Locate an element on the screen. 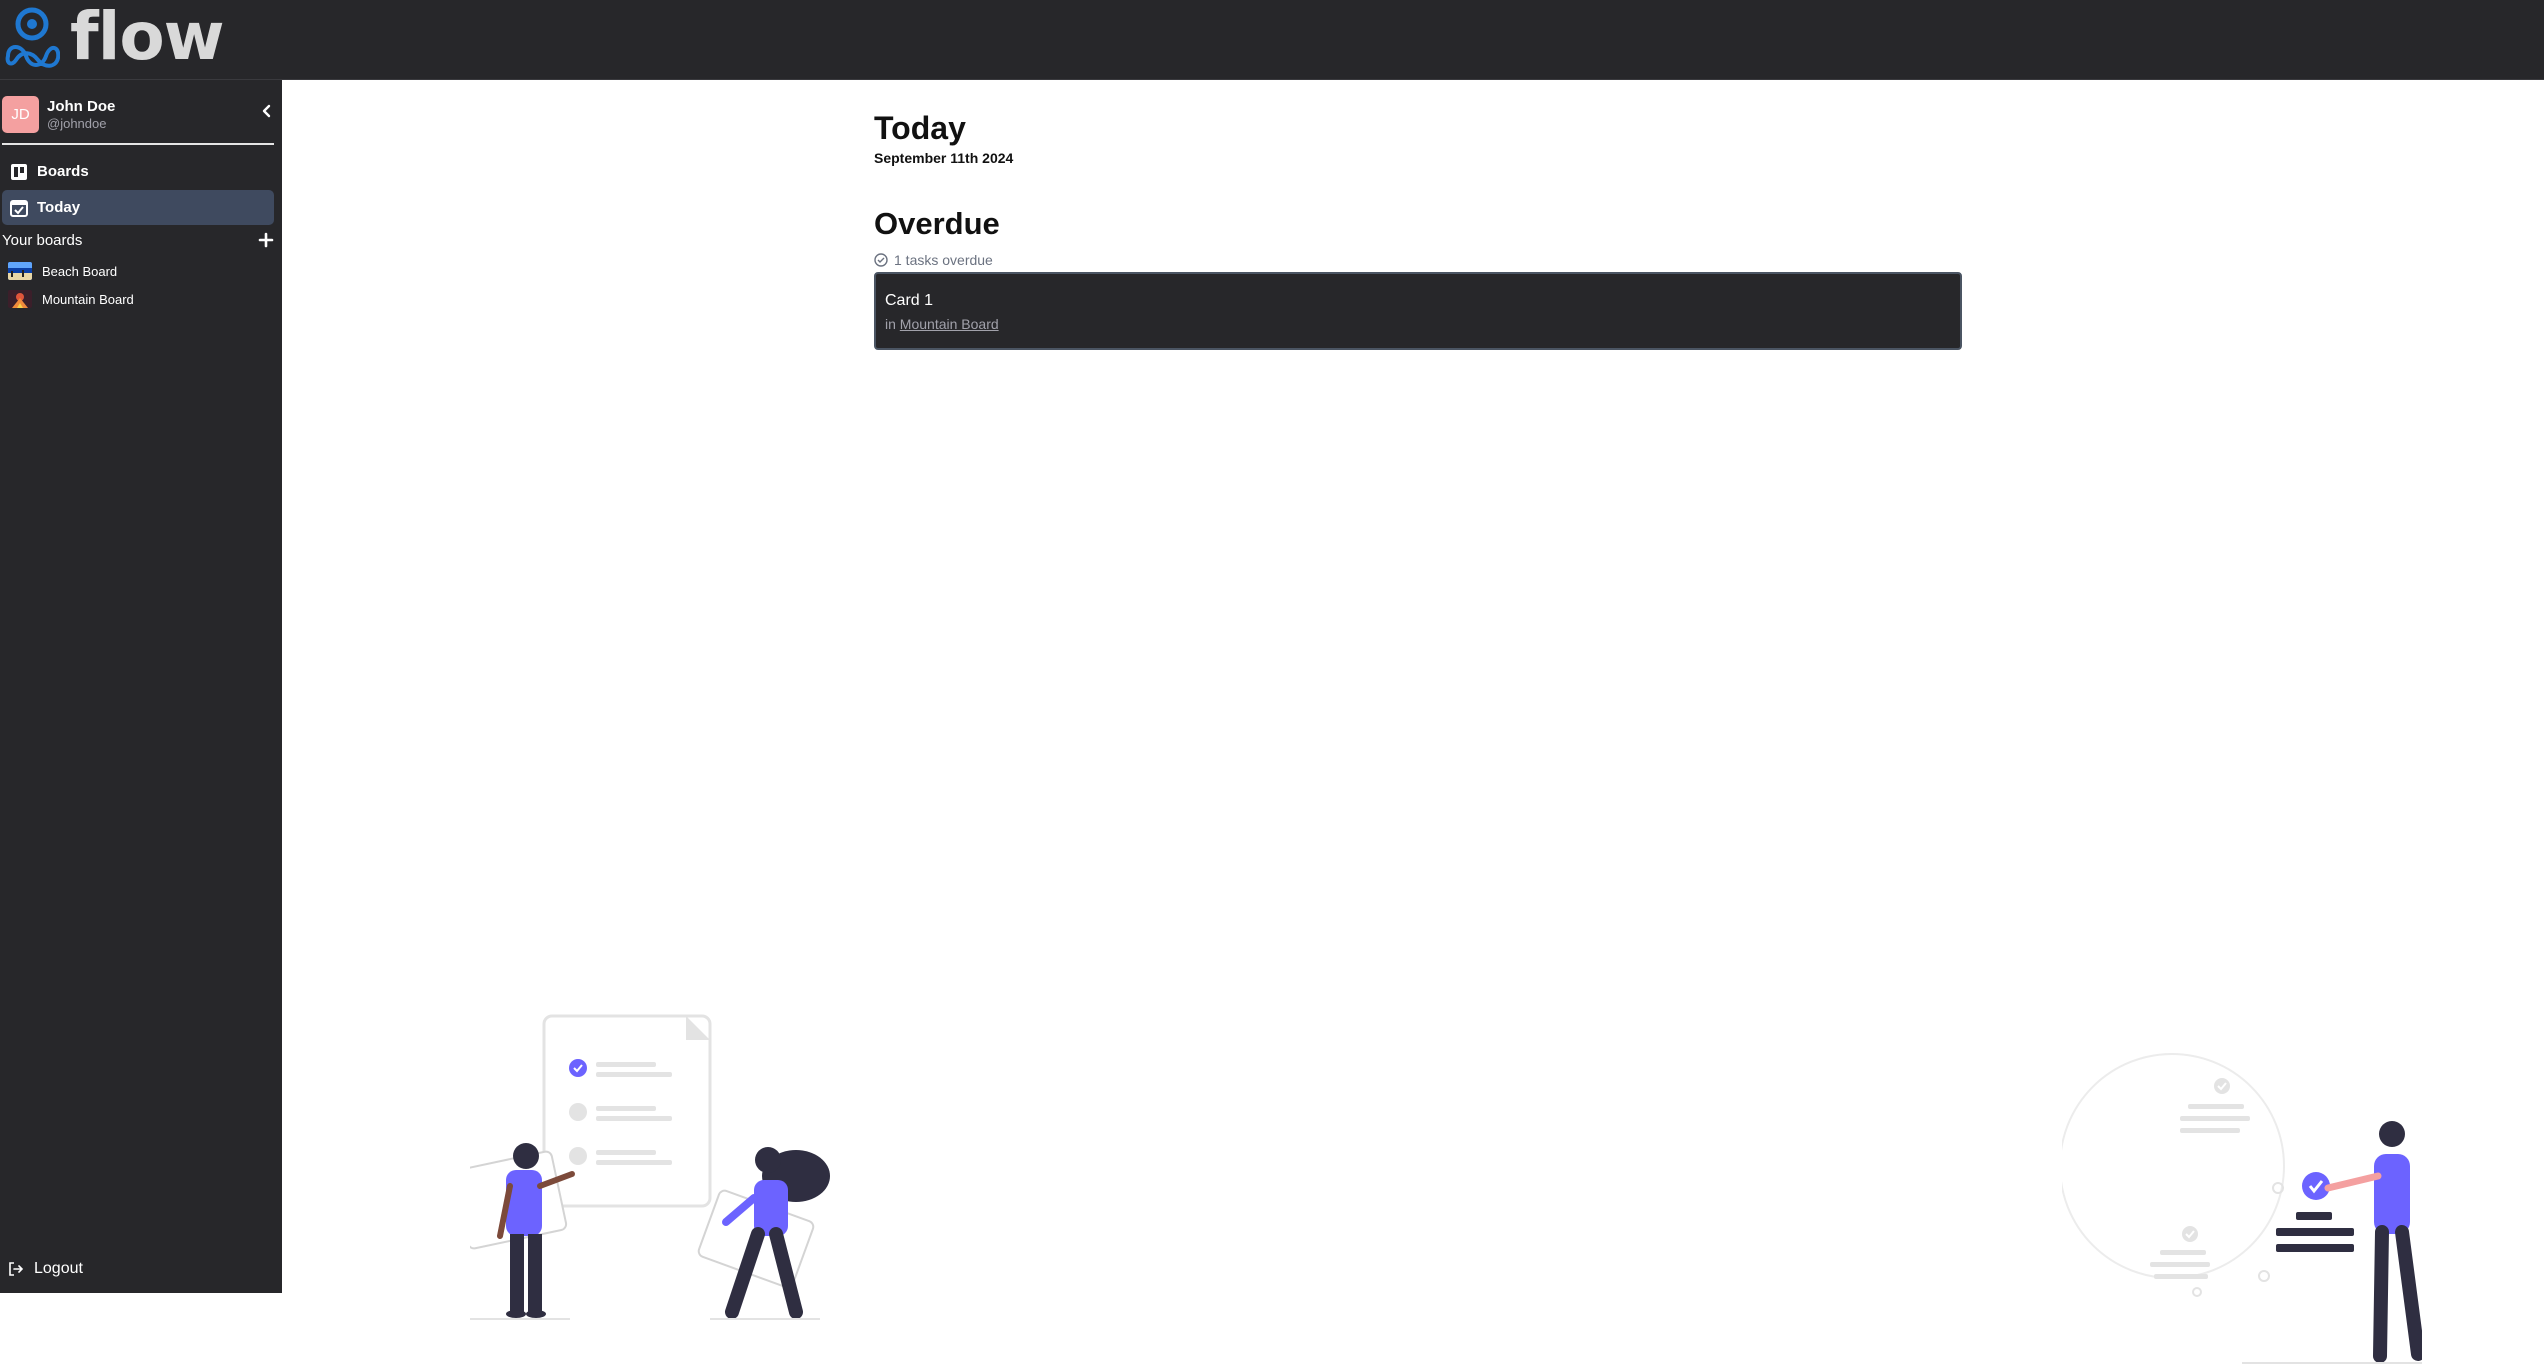 The height and width of the screenshot is (1370, 2544). task-complete-illustration is located at coordinates (2242, 1208).